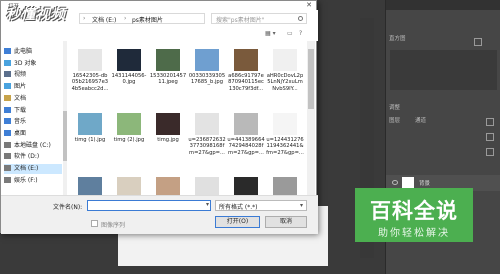  I want to click on file-scrollbar, so click(311, 118).